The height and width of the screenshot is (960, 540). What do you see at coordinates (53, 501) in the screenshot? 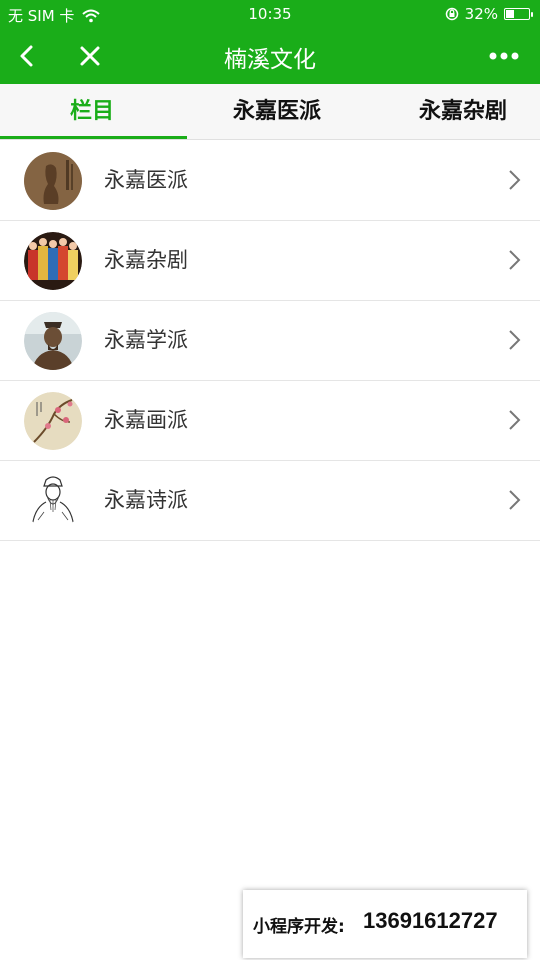
I see `thumbnail-scholar-sketch` at bounding box center [53, 501].